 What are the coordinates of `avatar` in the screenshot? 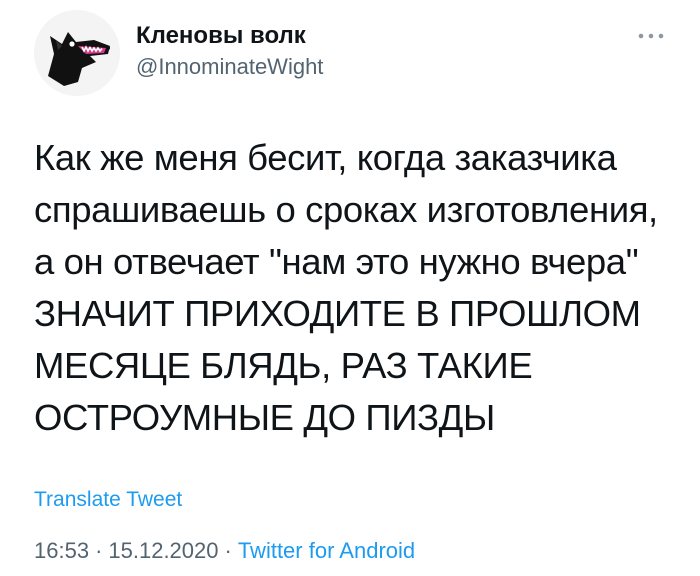 It's located at (77, 53).